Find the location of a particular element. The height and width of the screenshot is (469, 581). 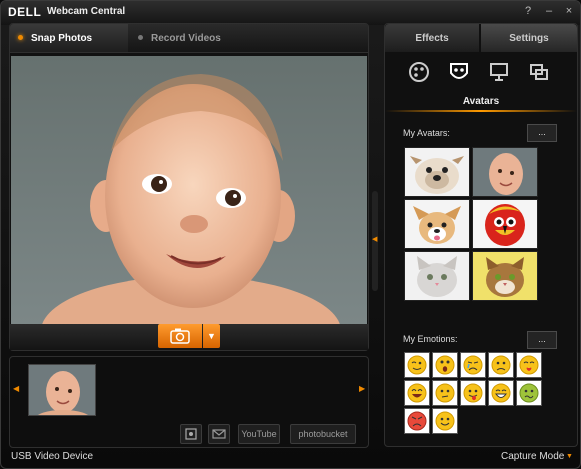

tab-record-videos: Record Videos is located at coordinates (200, 38).